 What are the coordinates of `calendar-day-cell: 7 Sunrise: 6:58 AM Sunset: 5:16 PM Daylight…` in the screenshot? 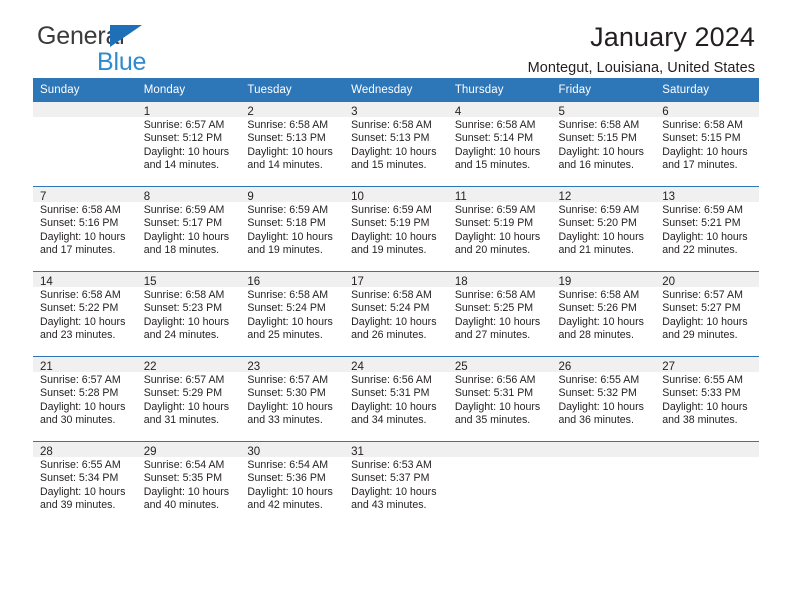 It's located at (85, 229).